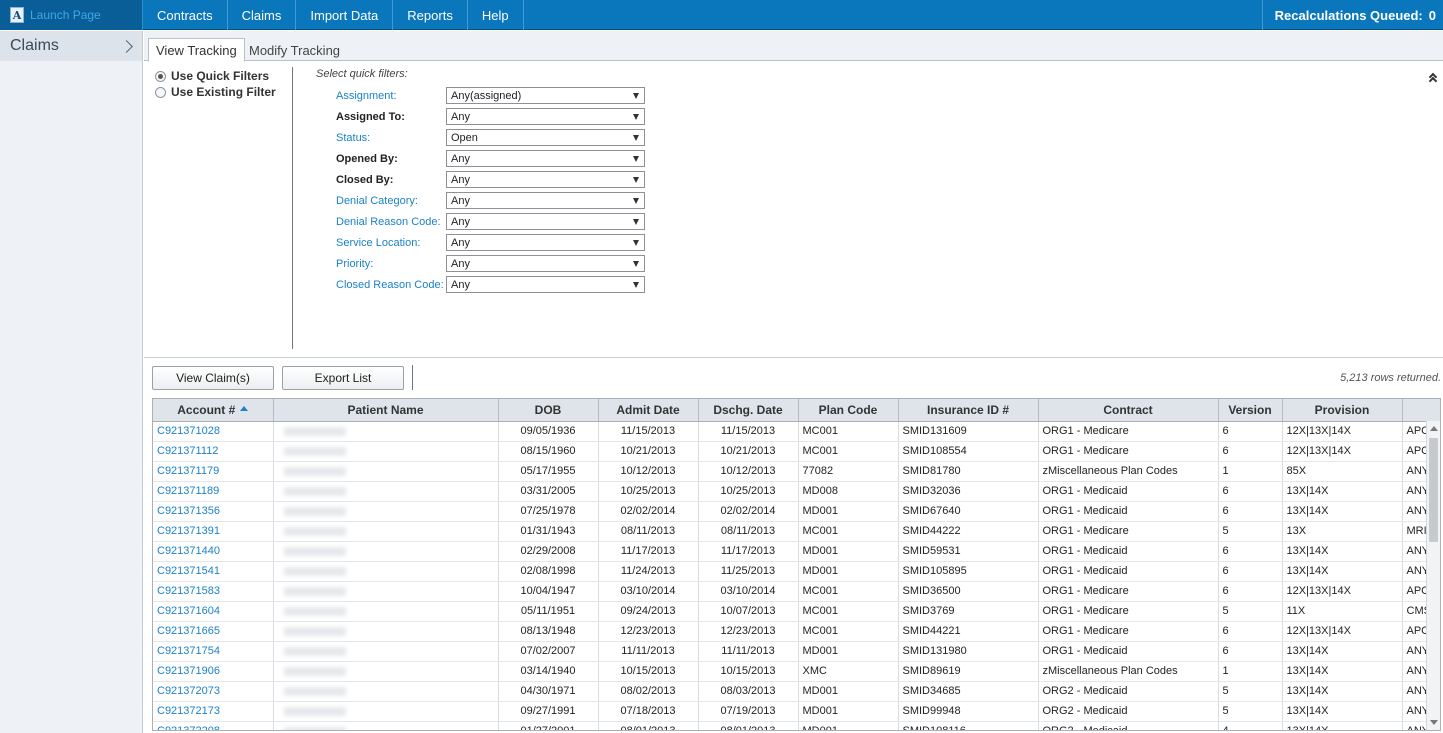  What do you see at coordinates (213, 611) in the screenshot?
I see `account-link: C921371604` at bounding box center [213, 611].